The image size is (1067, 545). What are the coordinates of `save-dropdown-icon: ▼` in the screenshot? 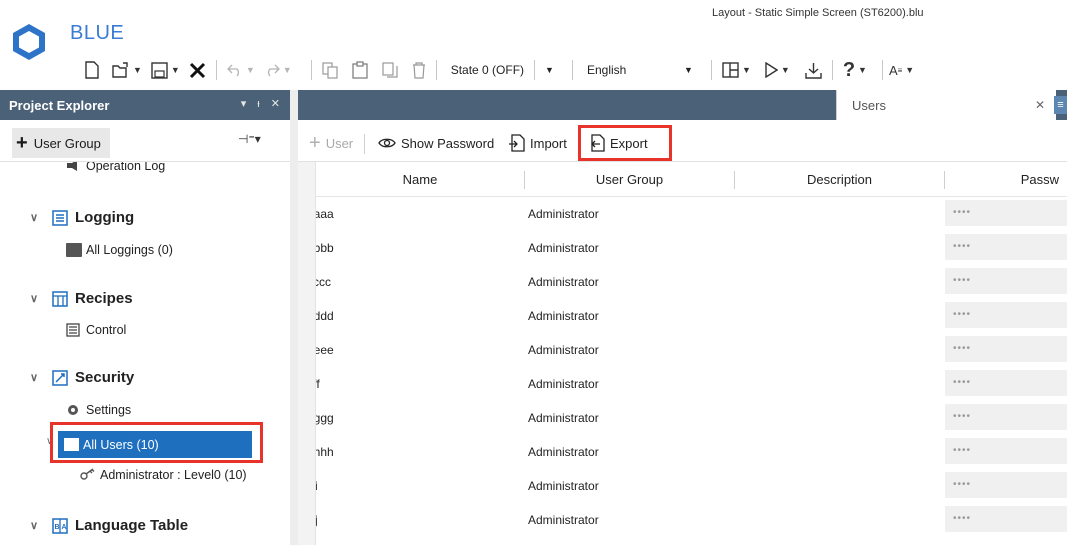 It's located at (175, 70).